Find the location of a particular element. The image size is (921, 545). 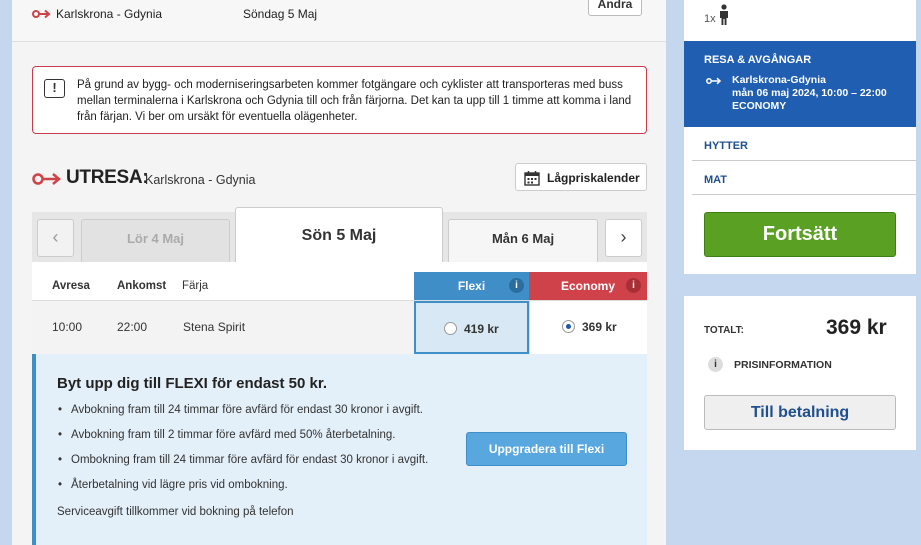

low-price-calendar-label: Lågpriskalender is located at coordinates (593, 178).